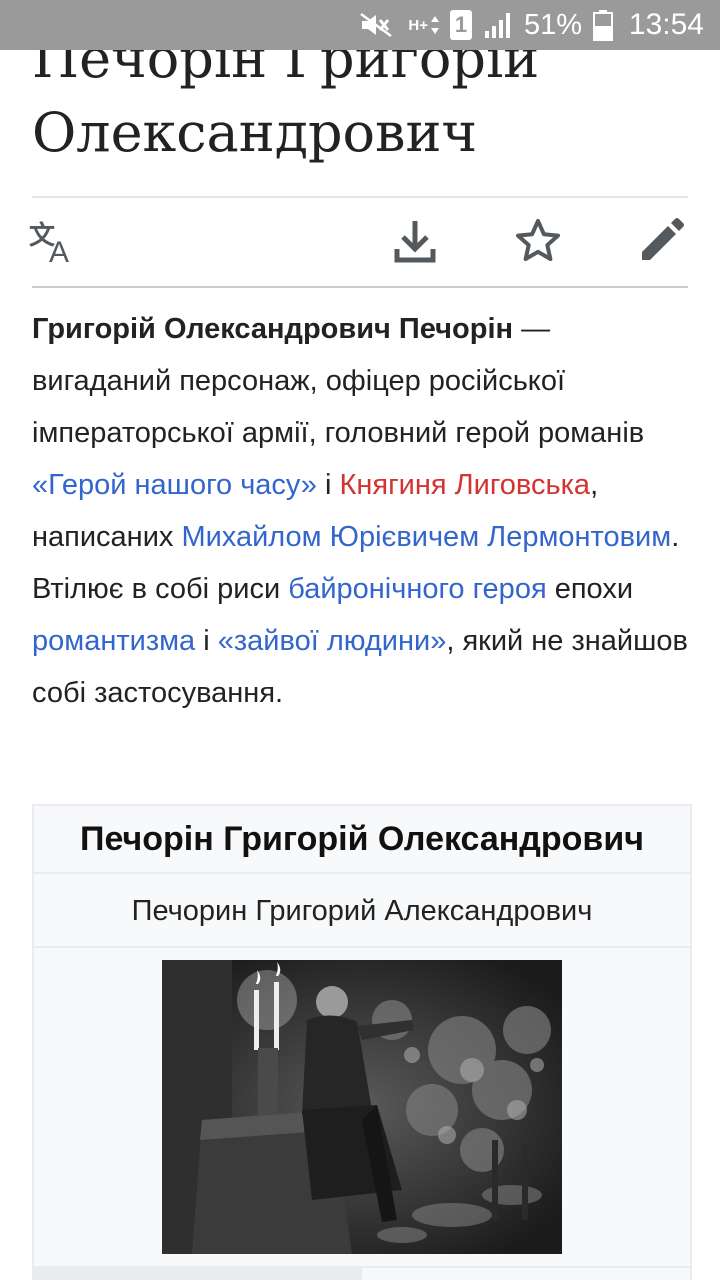 The image size is (720, 1280). What do you see at coordinates (198, 1274) in the screenshot?
I see `infobox-row-label` at bounding box center [198, 1274].